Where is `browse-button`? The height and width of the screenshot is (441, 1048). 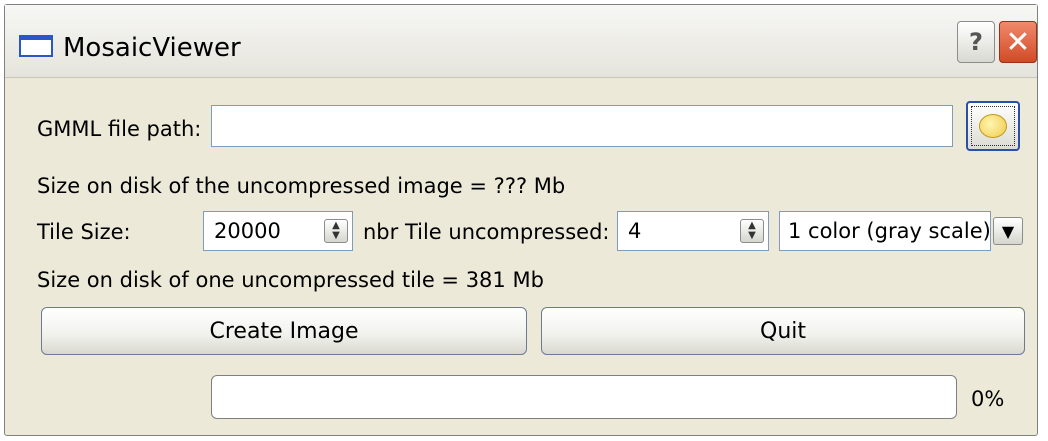 browse-button is located at coordinates (993, 126).